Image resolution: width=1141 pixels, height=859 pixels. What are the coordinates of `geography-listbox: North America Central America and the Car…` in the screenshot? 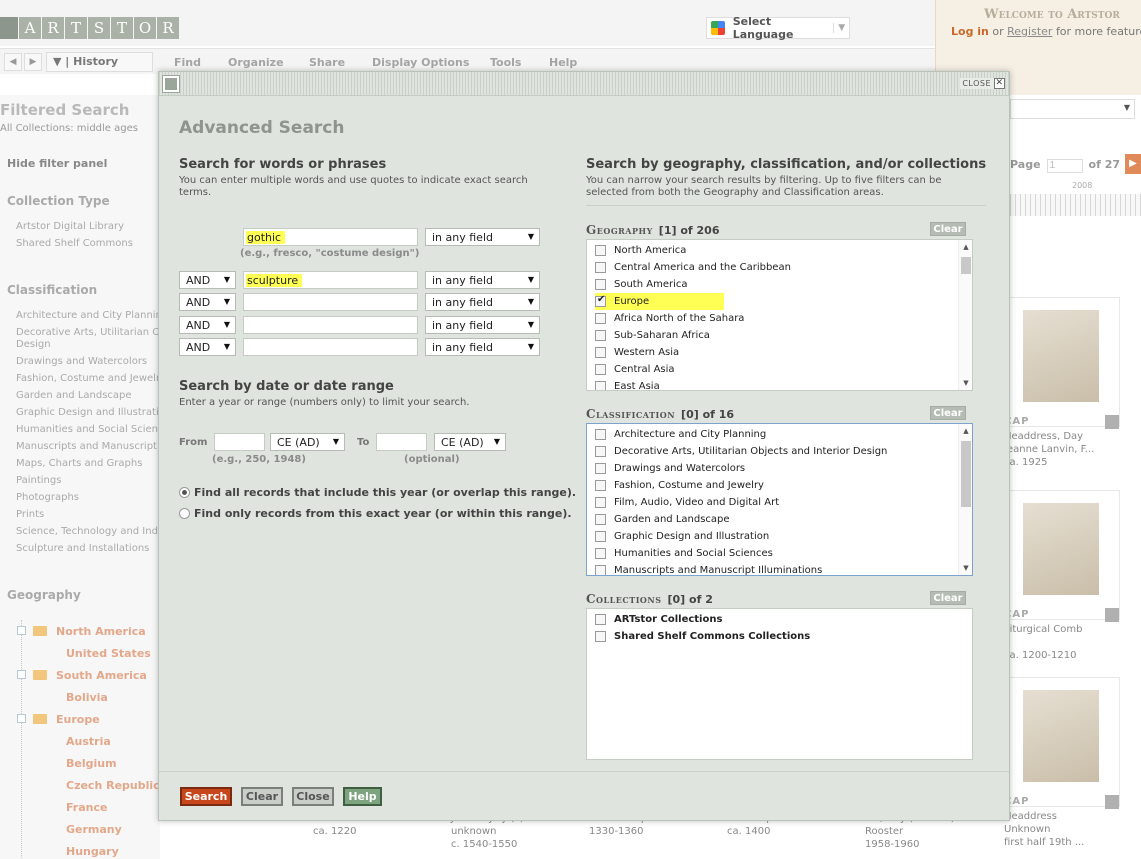 It's located at (779, 315).